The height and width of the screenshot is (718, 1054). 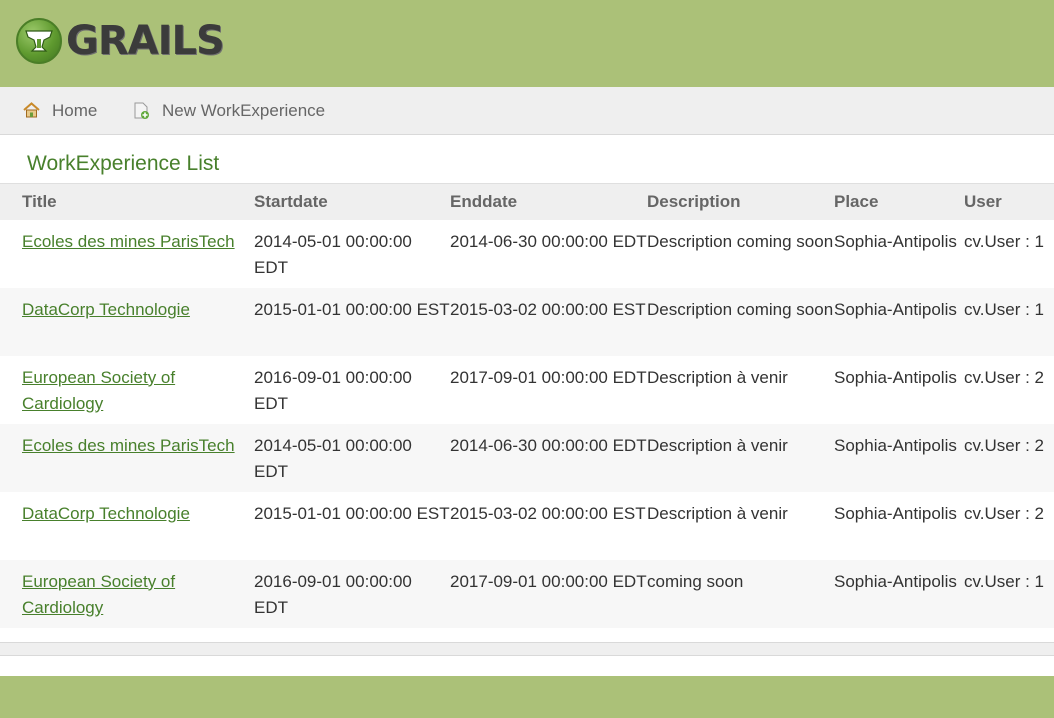 What do you see at coordinates (127, 201) in the screenshot?
I see `column-header-title: Title` at bounding box center [127, 201].